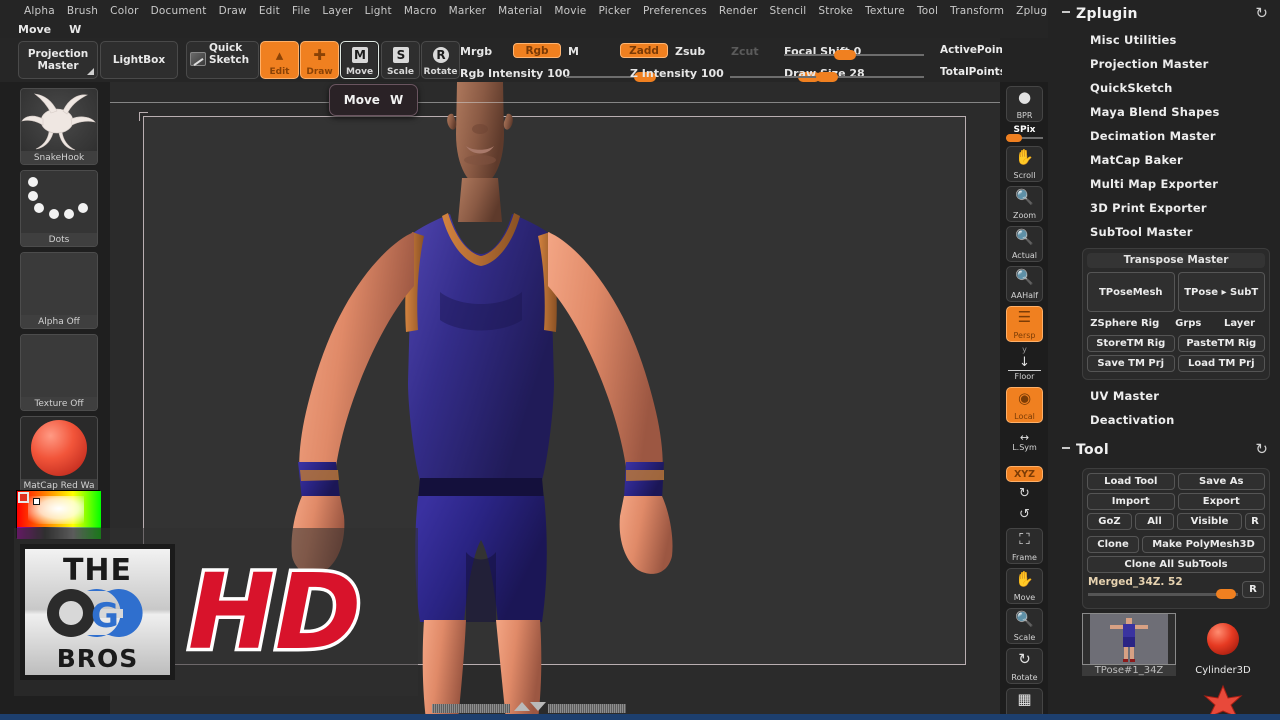 This screenshot has height=720, width=1280. Describe the element at coordinates (1261, 449) in the screenshot. I see `tool-refresh-icon: ↻` at that location.